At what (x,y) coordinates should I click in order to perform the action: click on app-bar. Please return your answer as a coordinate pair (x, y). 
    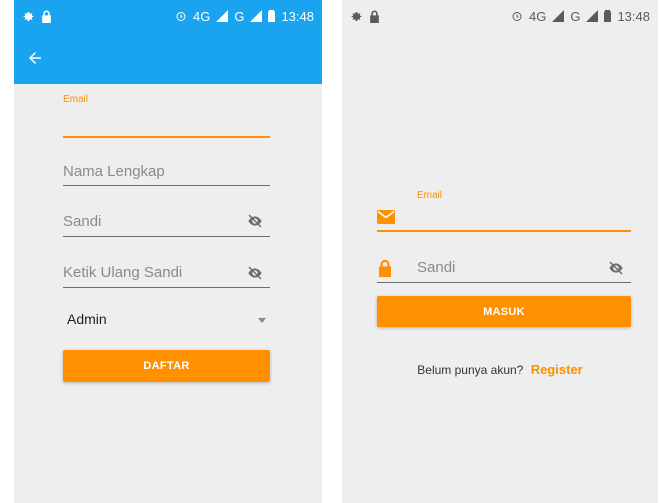
    Looking at the image, I should click on (168, 58).